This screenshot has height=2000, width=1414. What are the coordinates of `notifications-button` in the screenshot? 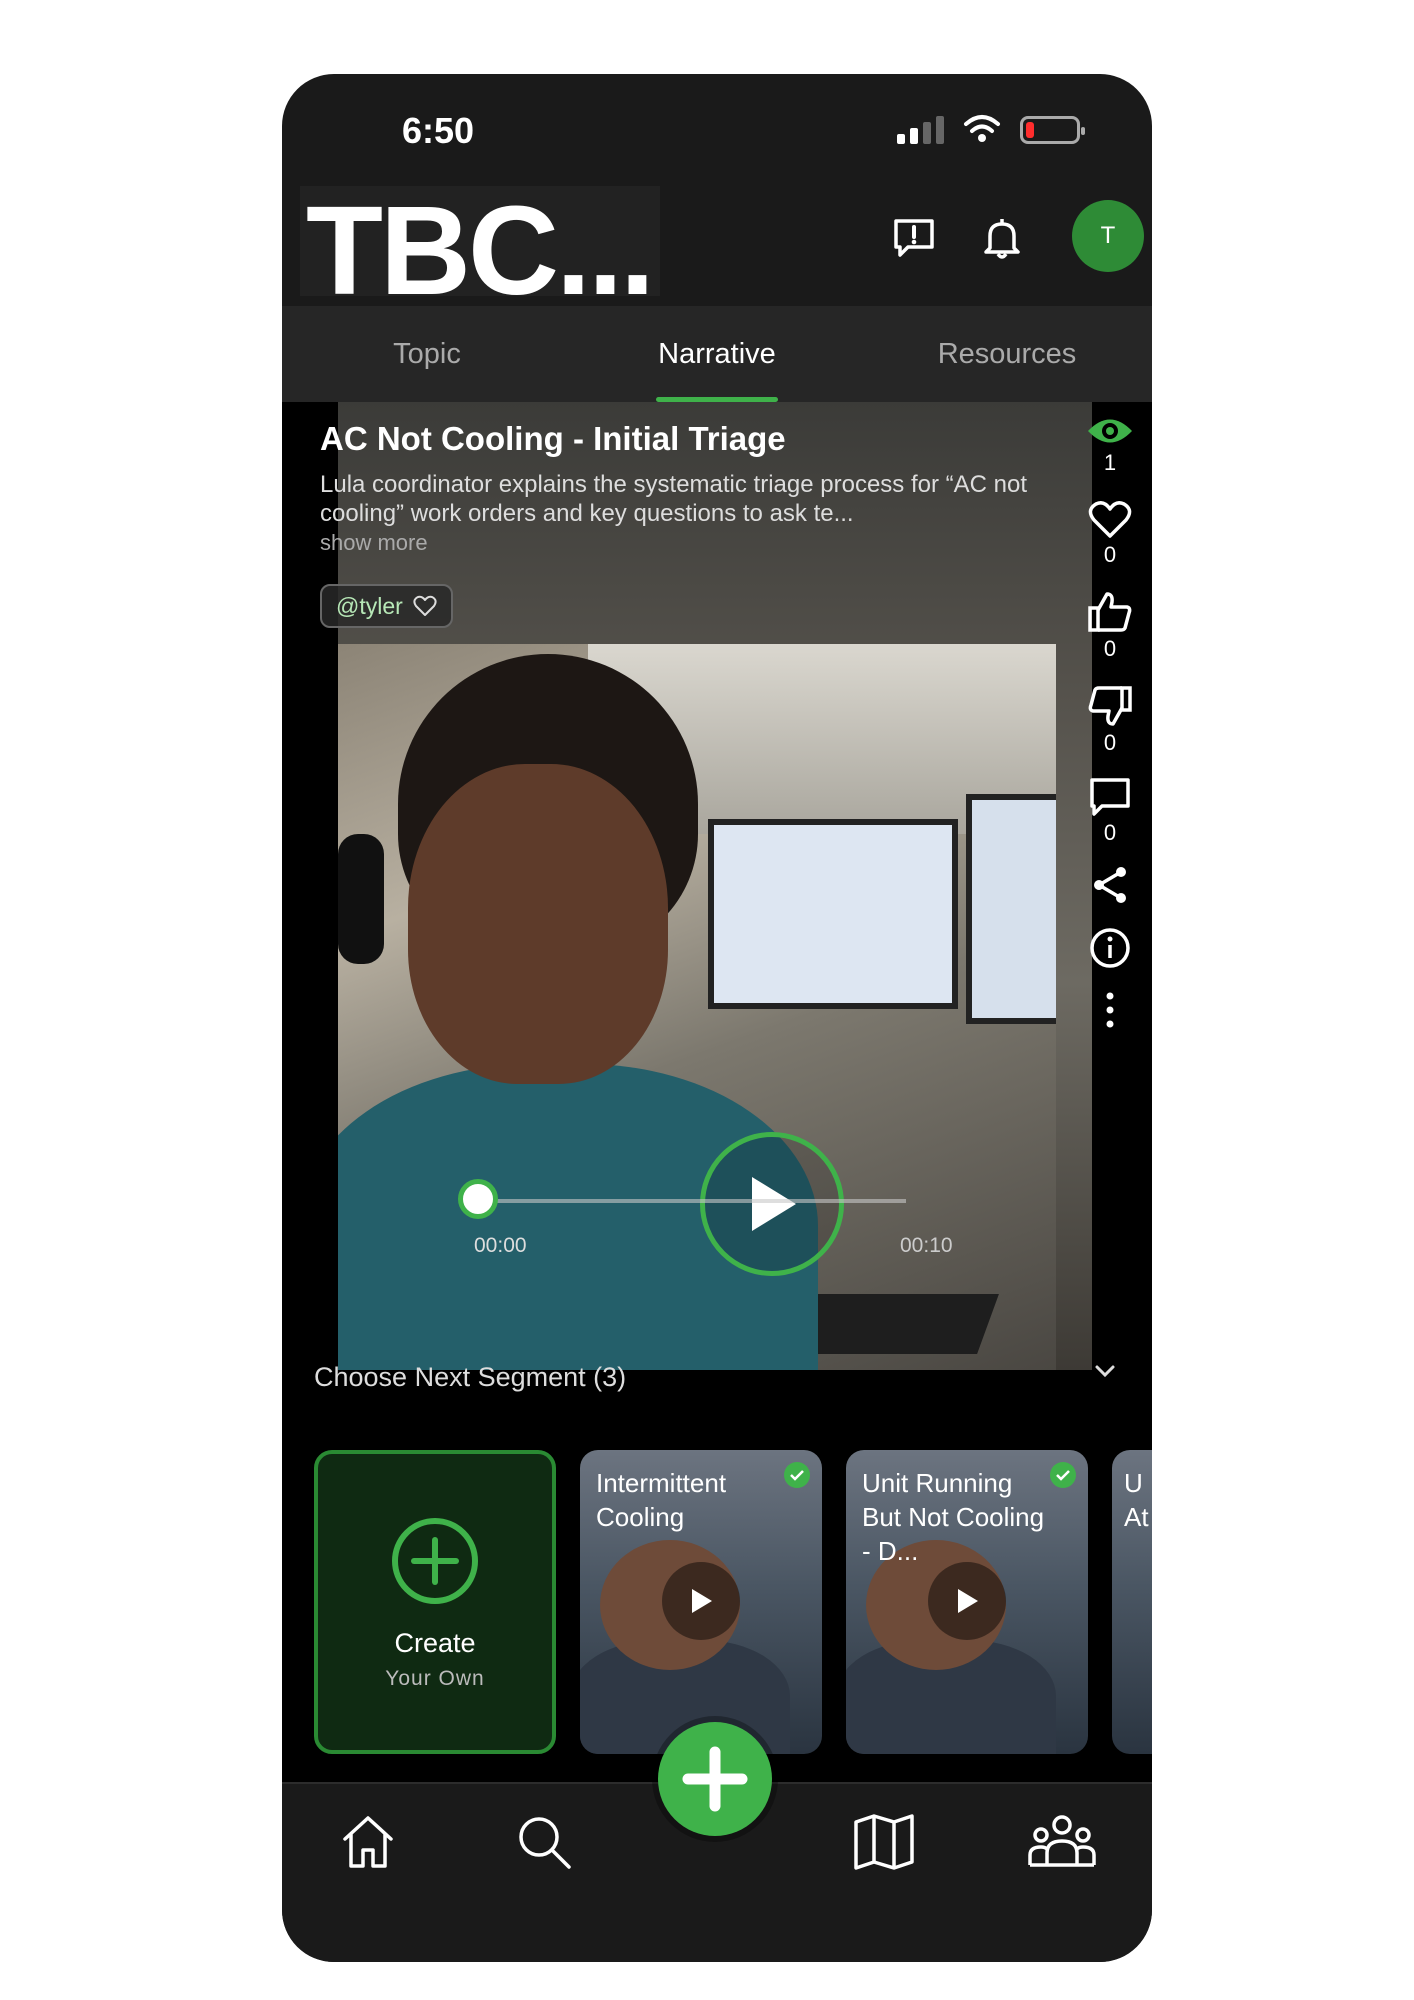 It's located at (1002, 238).